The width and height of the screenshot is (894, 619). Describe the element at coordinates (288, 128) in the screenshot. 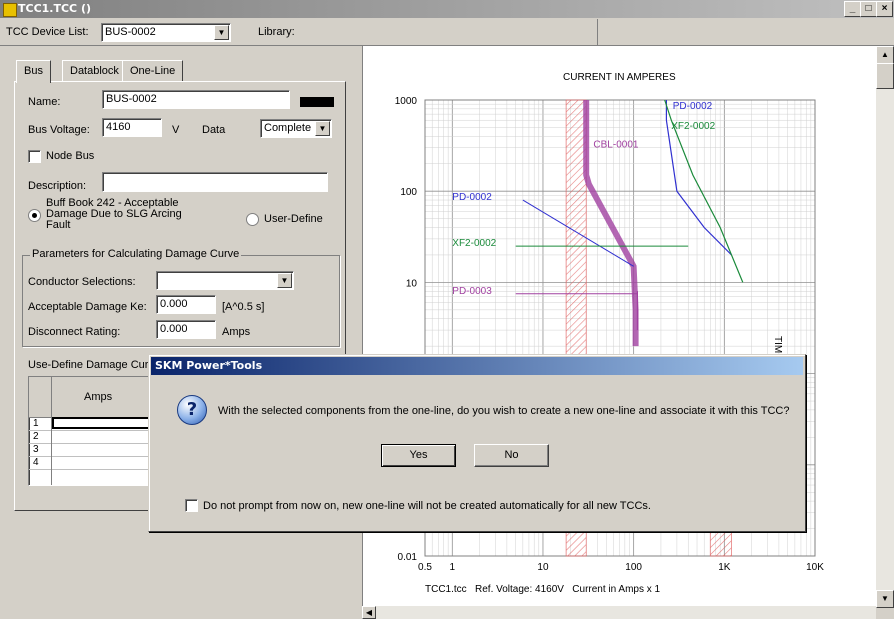

I see `data-value: Complete` at that location.